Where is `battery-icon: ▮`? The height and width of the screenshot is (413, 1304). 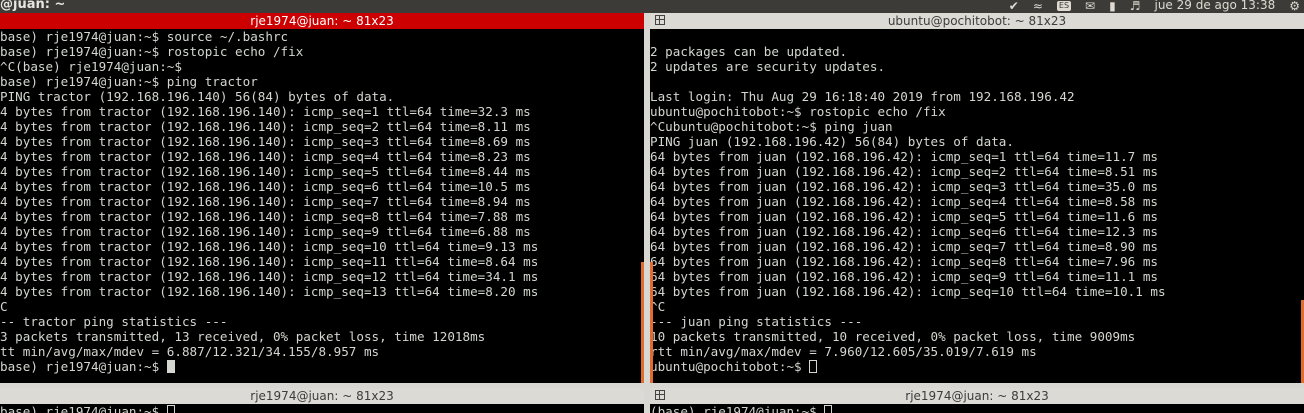
battery-icon: ▮ is located at coordinates (1112, 6).